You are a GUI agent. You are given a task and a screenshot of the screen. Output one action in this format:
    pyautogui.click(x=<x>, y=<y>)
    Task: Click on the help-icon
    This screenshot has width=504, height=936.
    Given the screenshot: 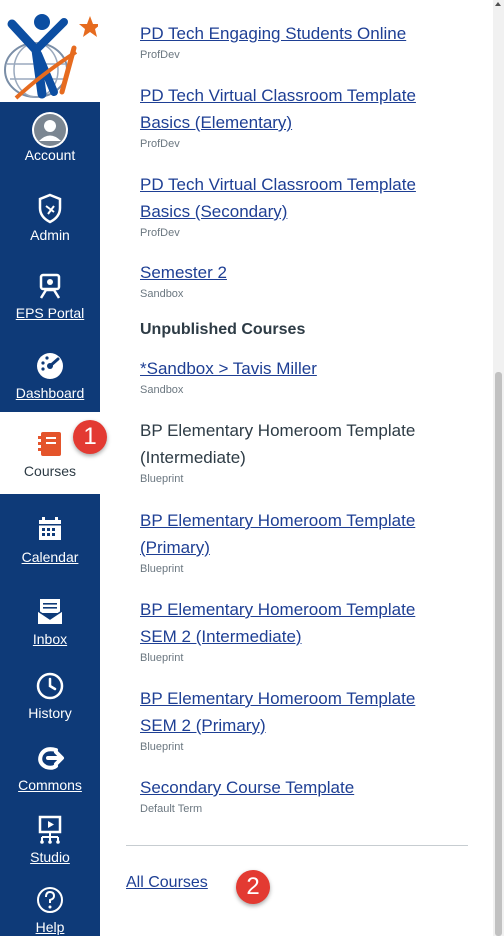 What is the action you would take?
    pyautogui.click(x=50, y=900)
    